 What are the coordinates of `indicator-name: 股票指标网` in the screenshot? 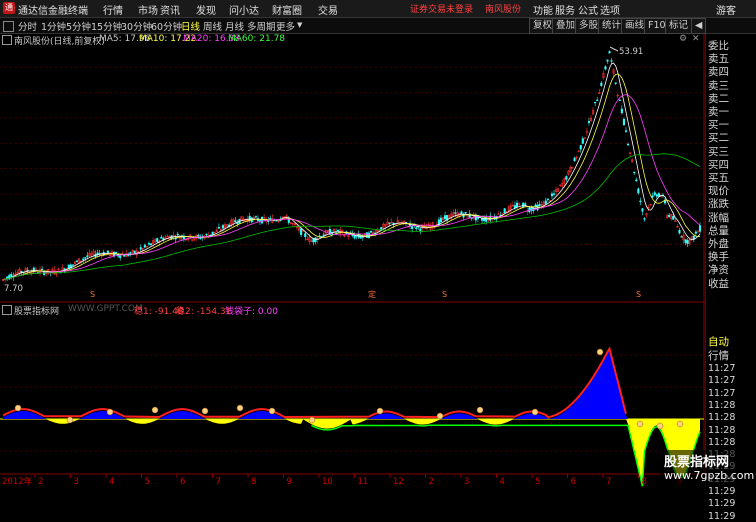 It's located at (37, 312).